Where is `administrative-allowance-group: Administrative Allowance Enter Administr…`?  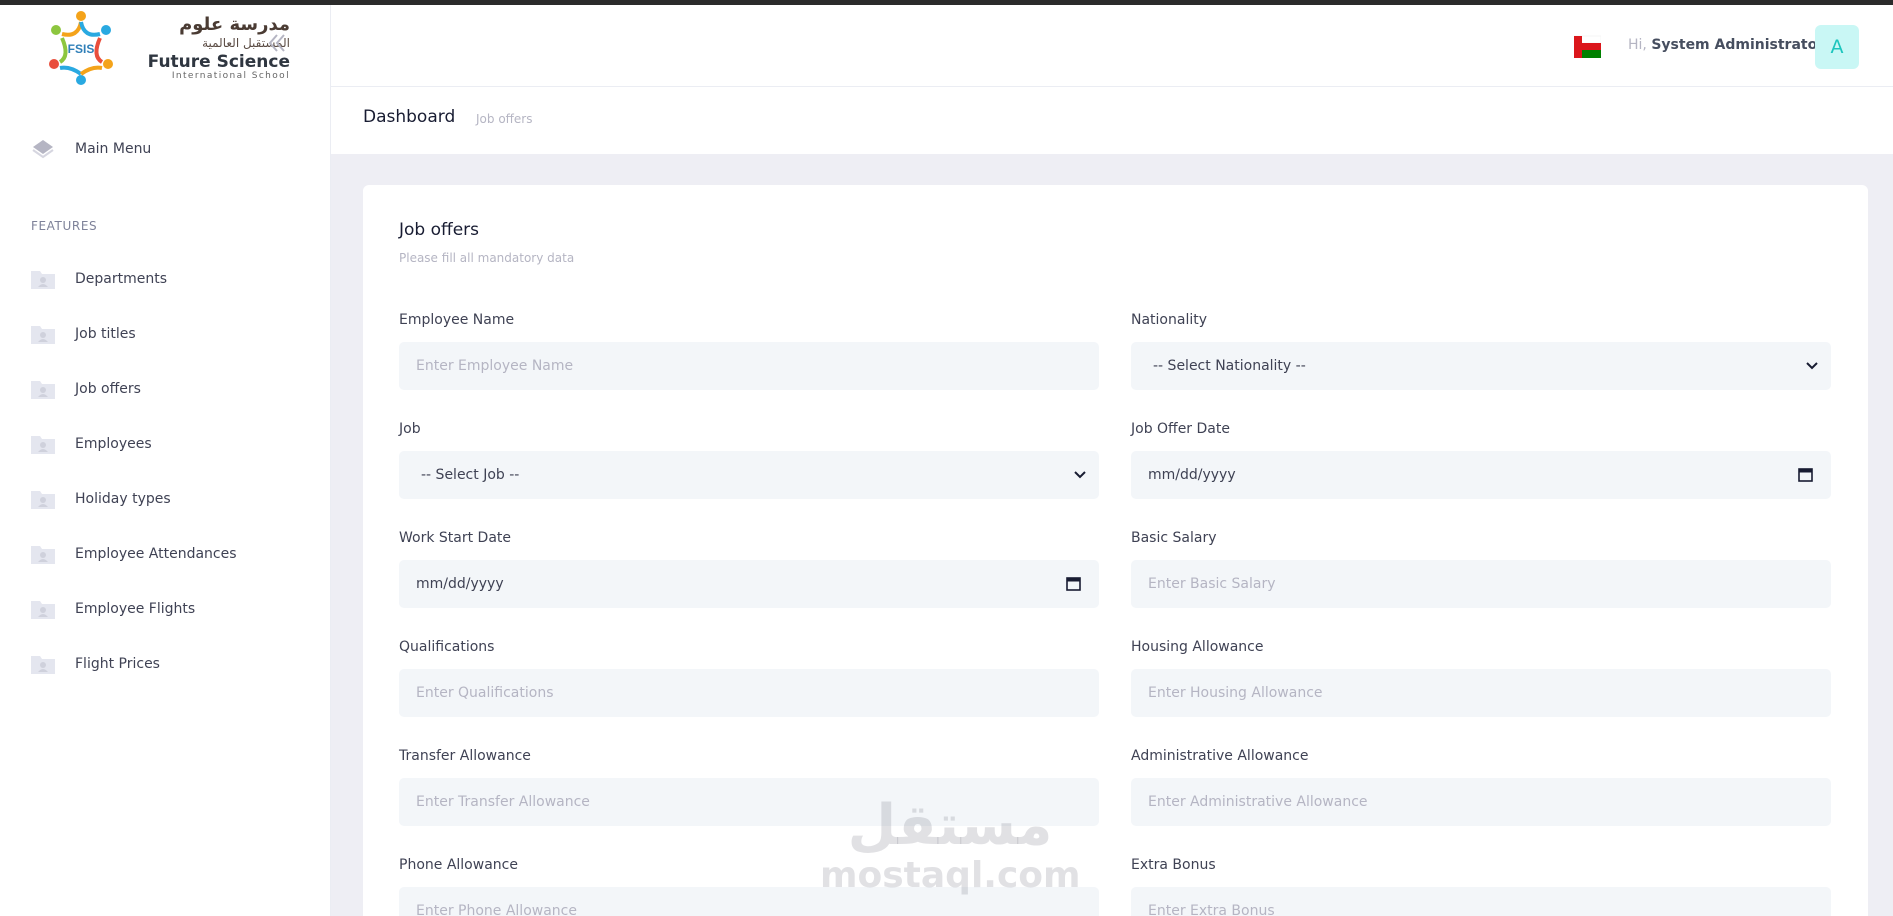
administrative-allowance-group: Administrative Allowance Enter Administr… is located at coordinates (1481, 787).